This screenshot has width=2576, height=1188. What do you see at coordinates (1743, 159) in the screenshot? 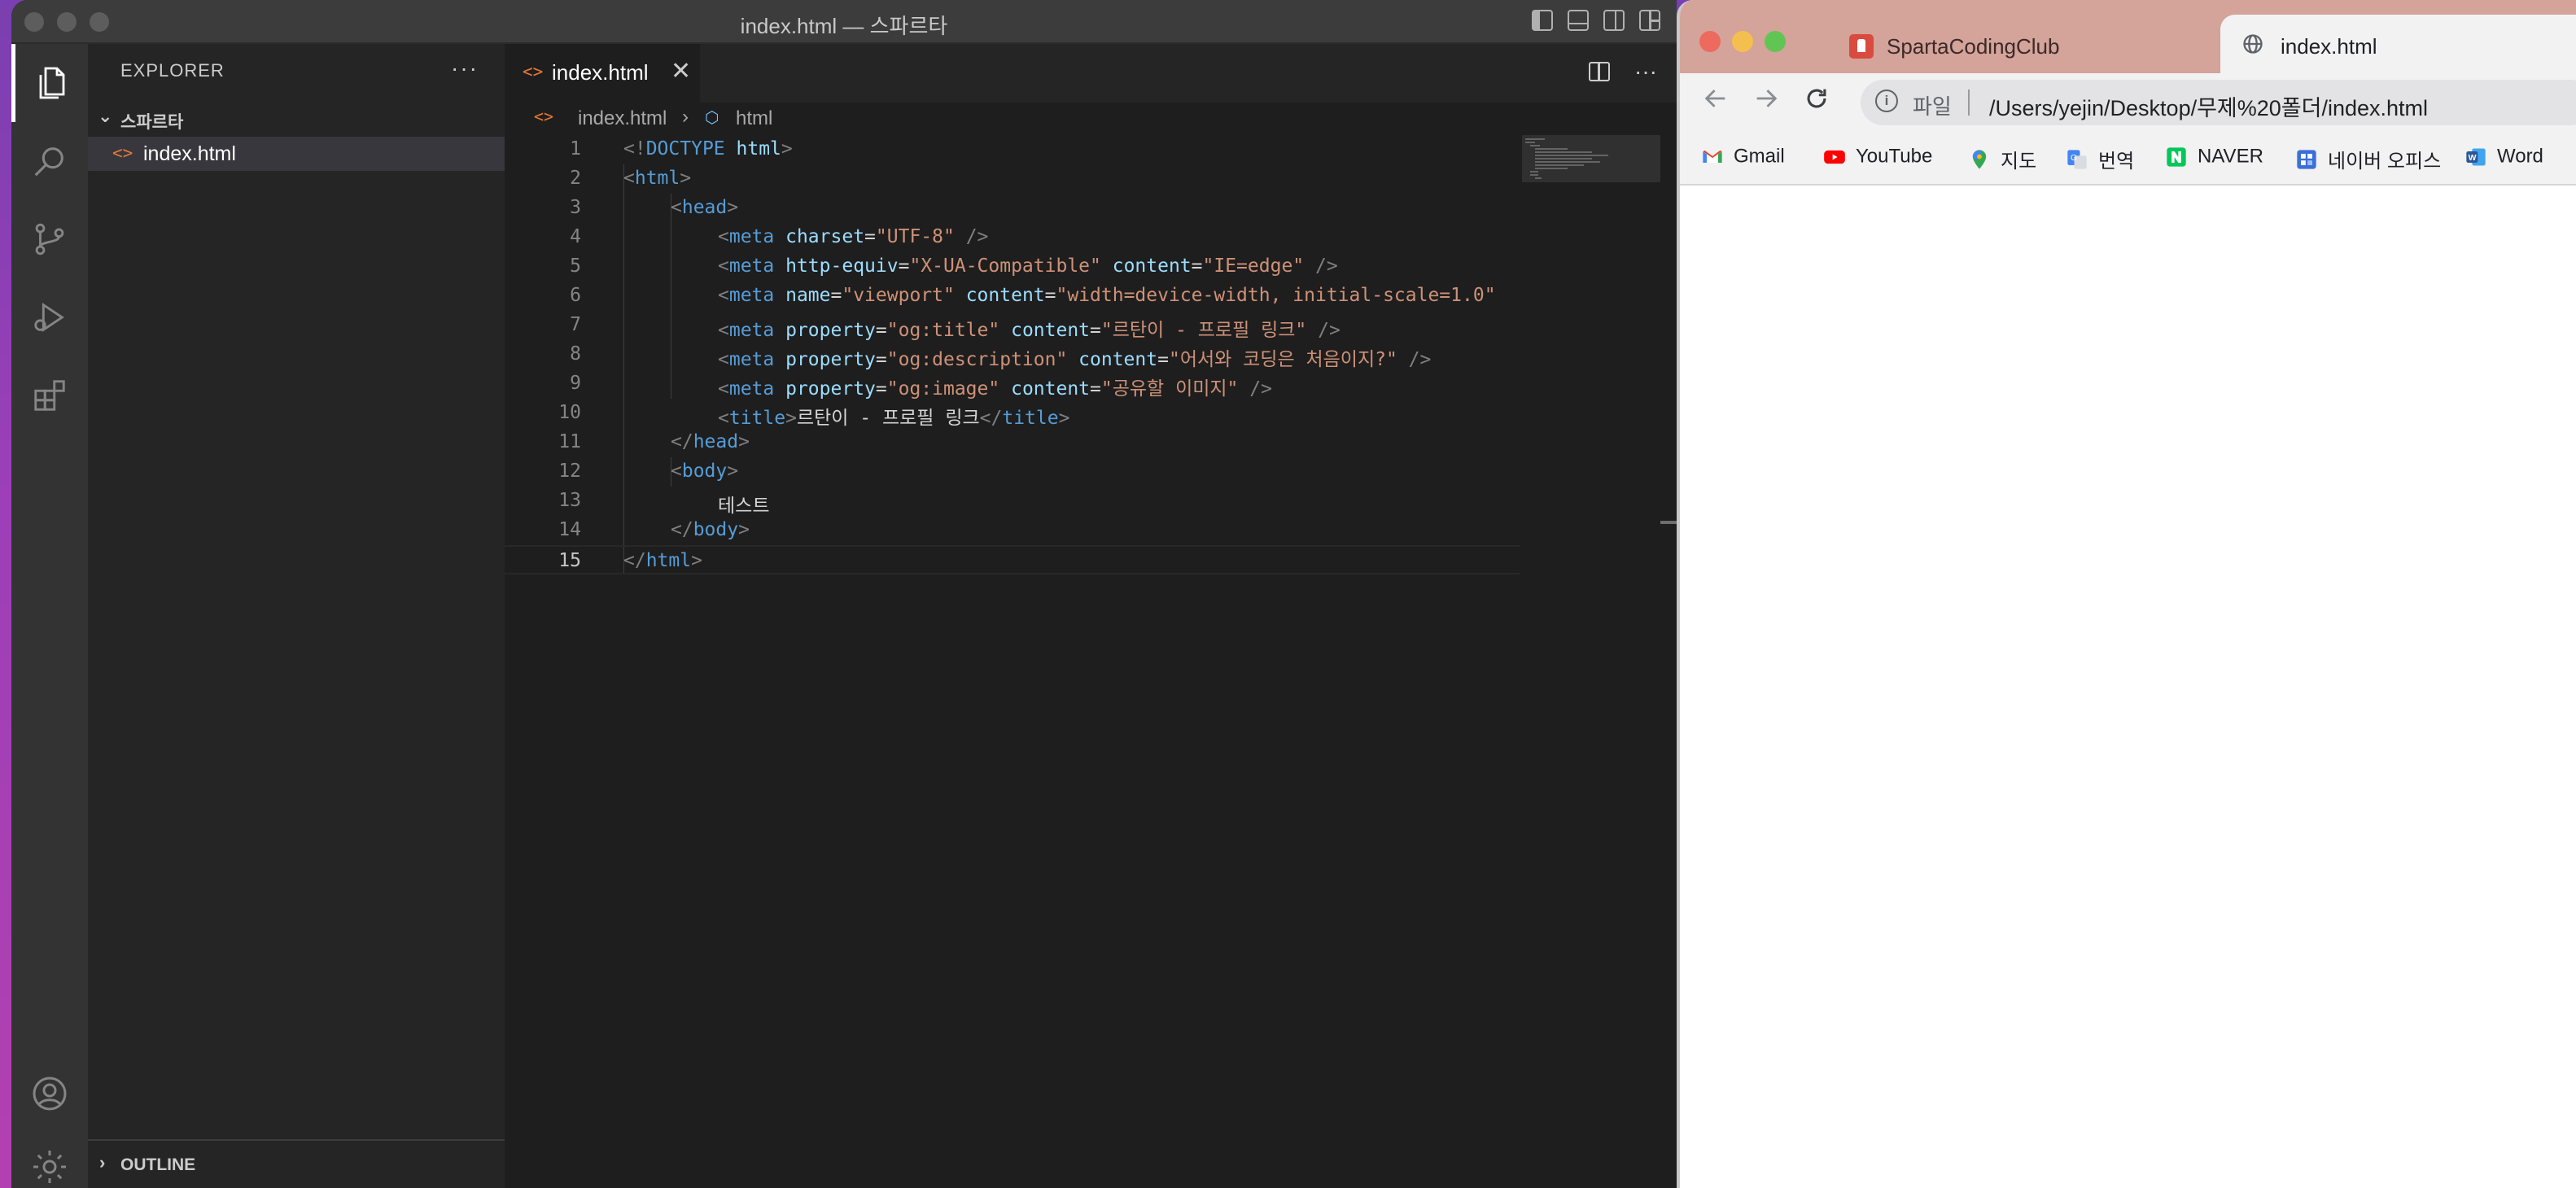
I see `bookmark-gmail: Gmail` at bounding box center [1743, 159].